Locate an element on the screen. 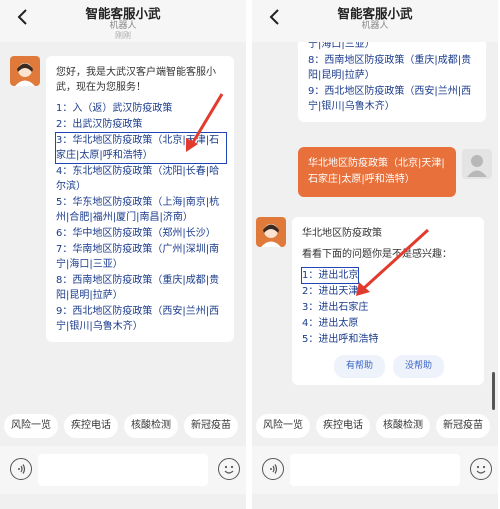 The height and width of the screenshot is (509, 500). scrollbar is located at coordinates (493, 391).